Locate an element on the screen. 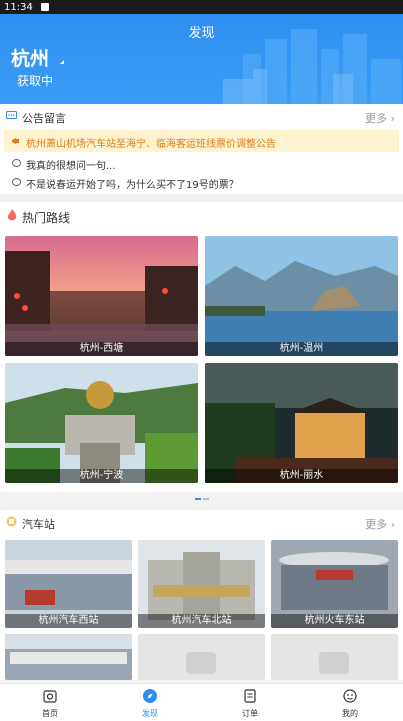 The image size is (403, 721). tab-label: 发现 is located at coordinates (150, 713).